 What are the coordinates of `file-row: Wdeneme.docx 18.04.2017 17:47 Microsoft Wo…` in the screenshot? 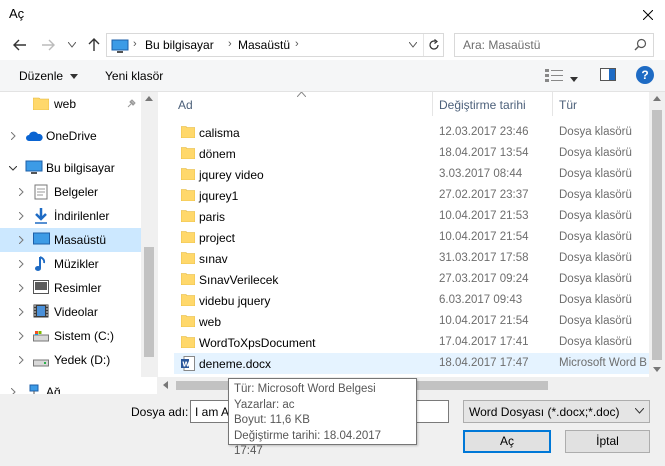 It's located at (411, 363).